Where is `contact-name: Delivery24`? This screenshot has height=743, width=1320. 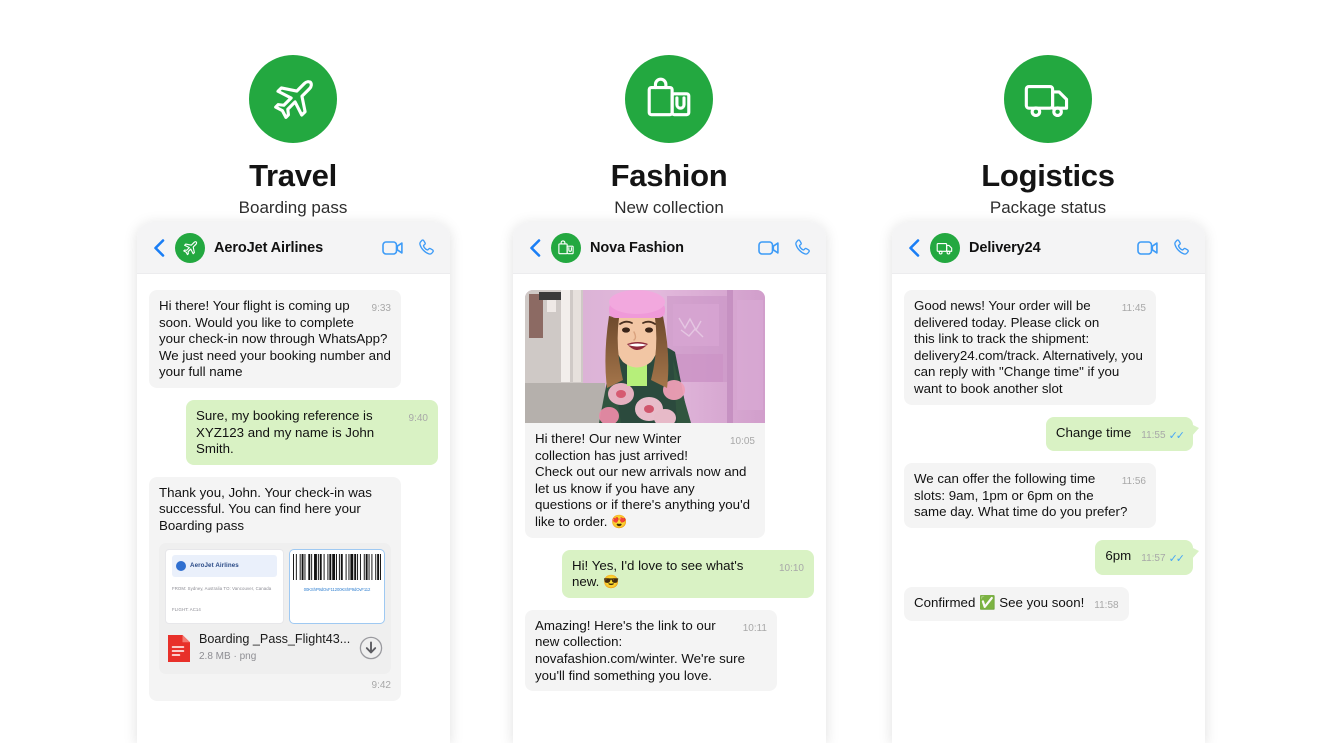 contact-name: Delivery24 is located at coordinates (1046, 248).